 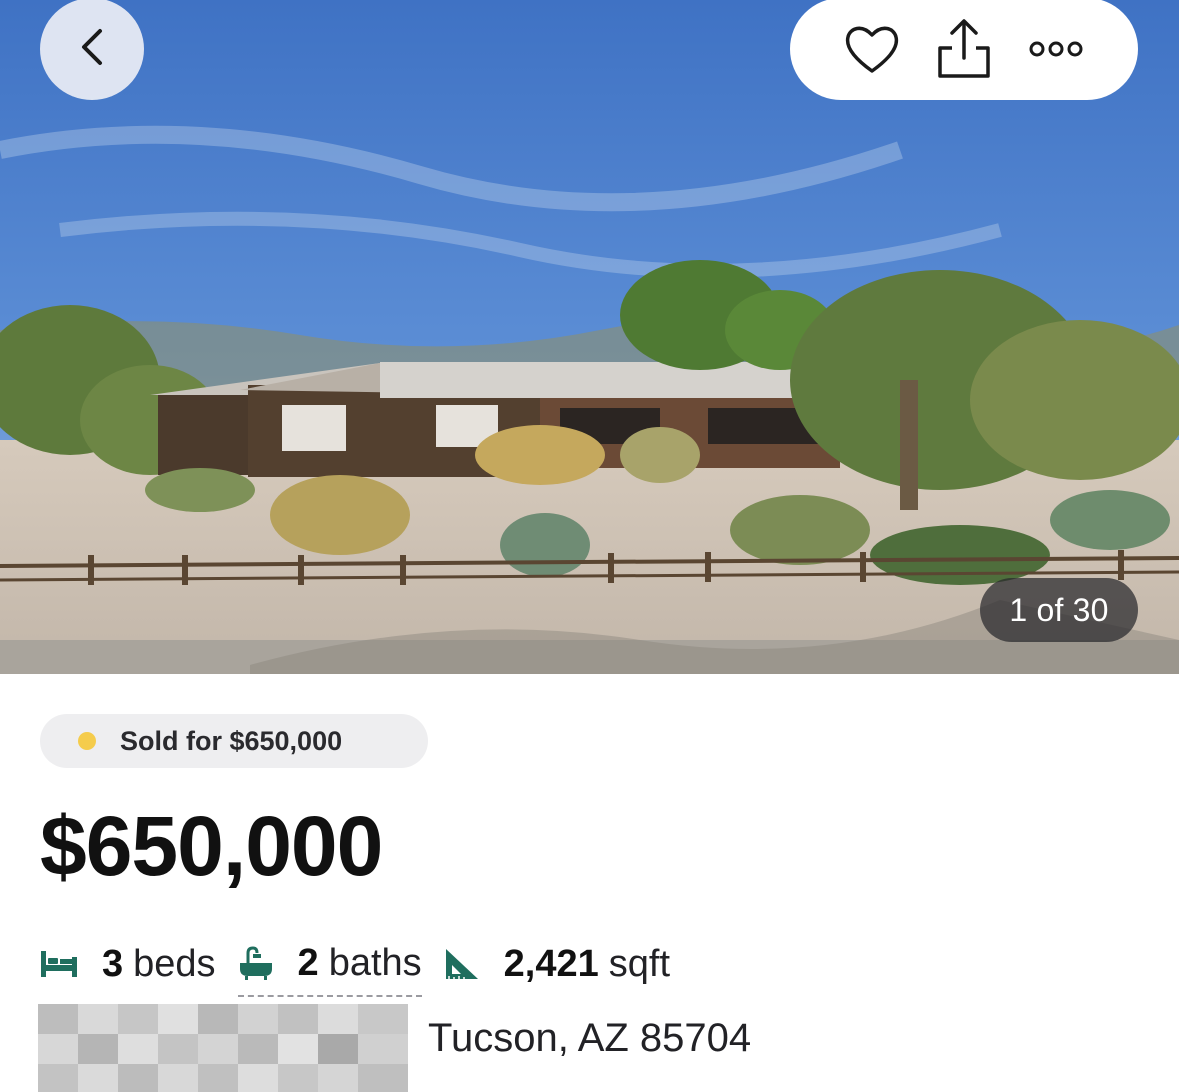 What do you see at coordinates (1059, 610) in the screenshot?
I see `photo-counter: 1 of 30` at bounding box center [1059, 610].